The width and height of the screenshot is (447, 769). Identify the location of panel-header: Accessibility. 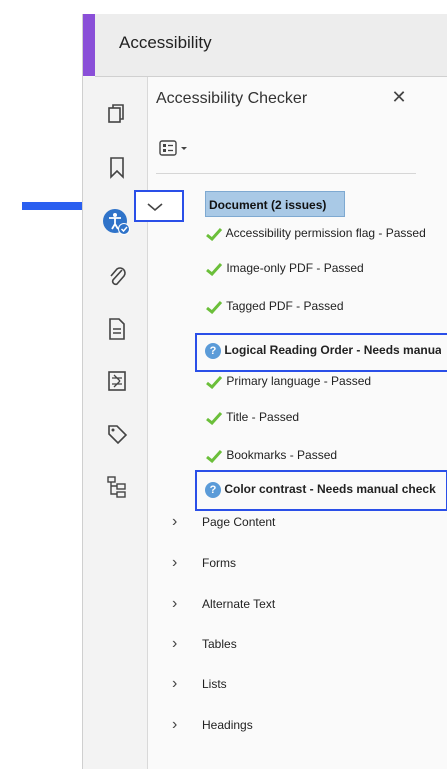
(271, 45).